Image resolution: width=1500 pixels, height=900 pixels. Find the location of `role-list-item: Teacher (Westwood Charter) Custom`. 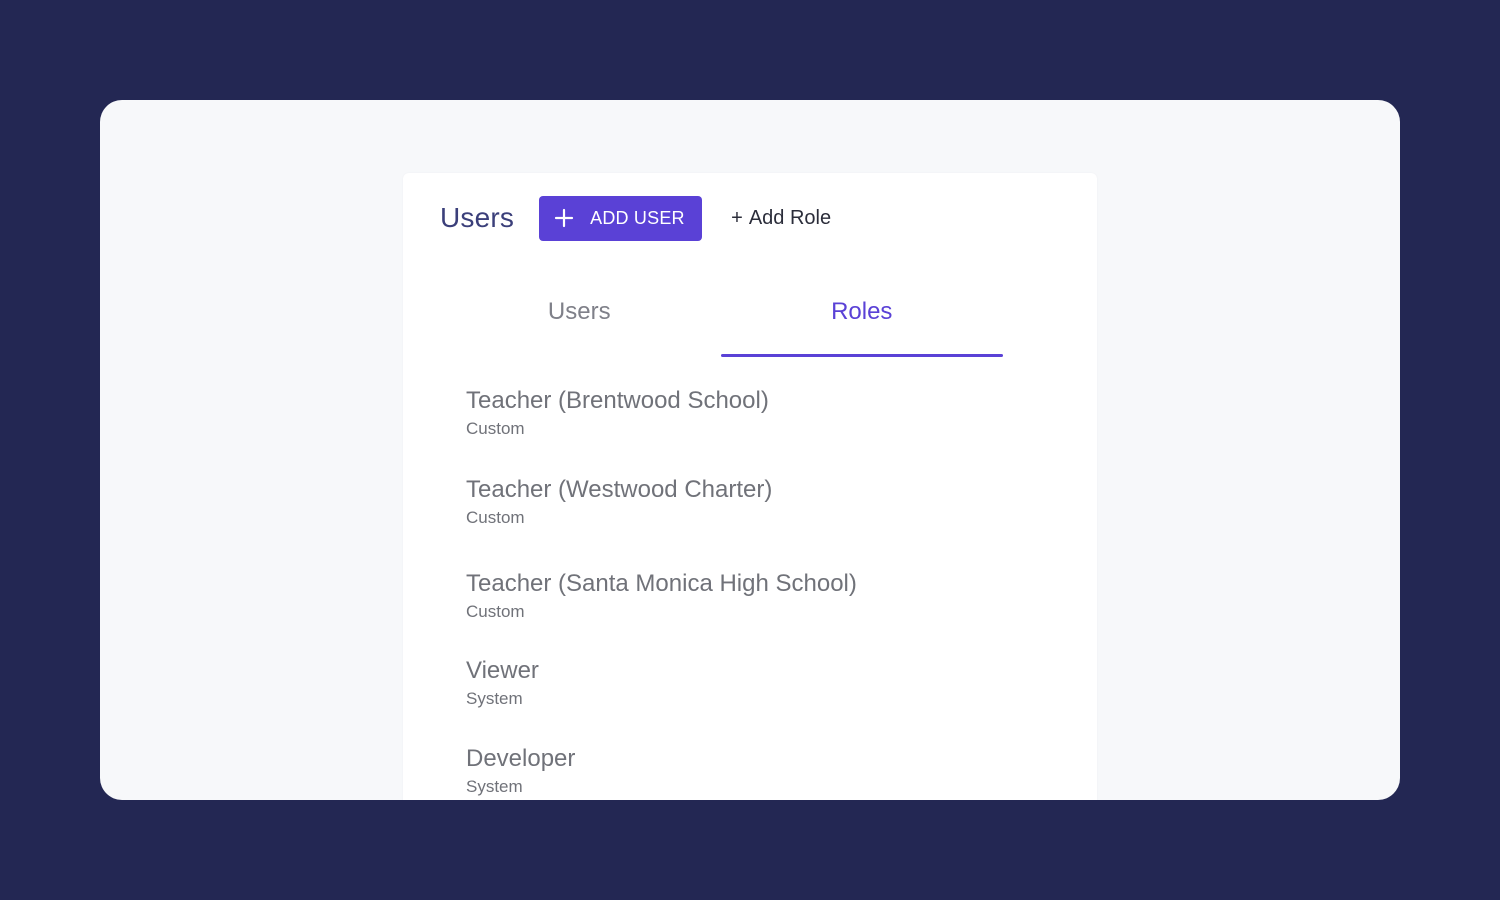

role-list-item: Teacher (Westwood Charter) Custom is located at coordinates (746, 502).